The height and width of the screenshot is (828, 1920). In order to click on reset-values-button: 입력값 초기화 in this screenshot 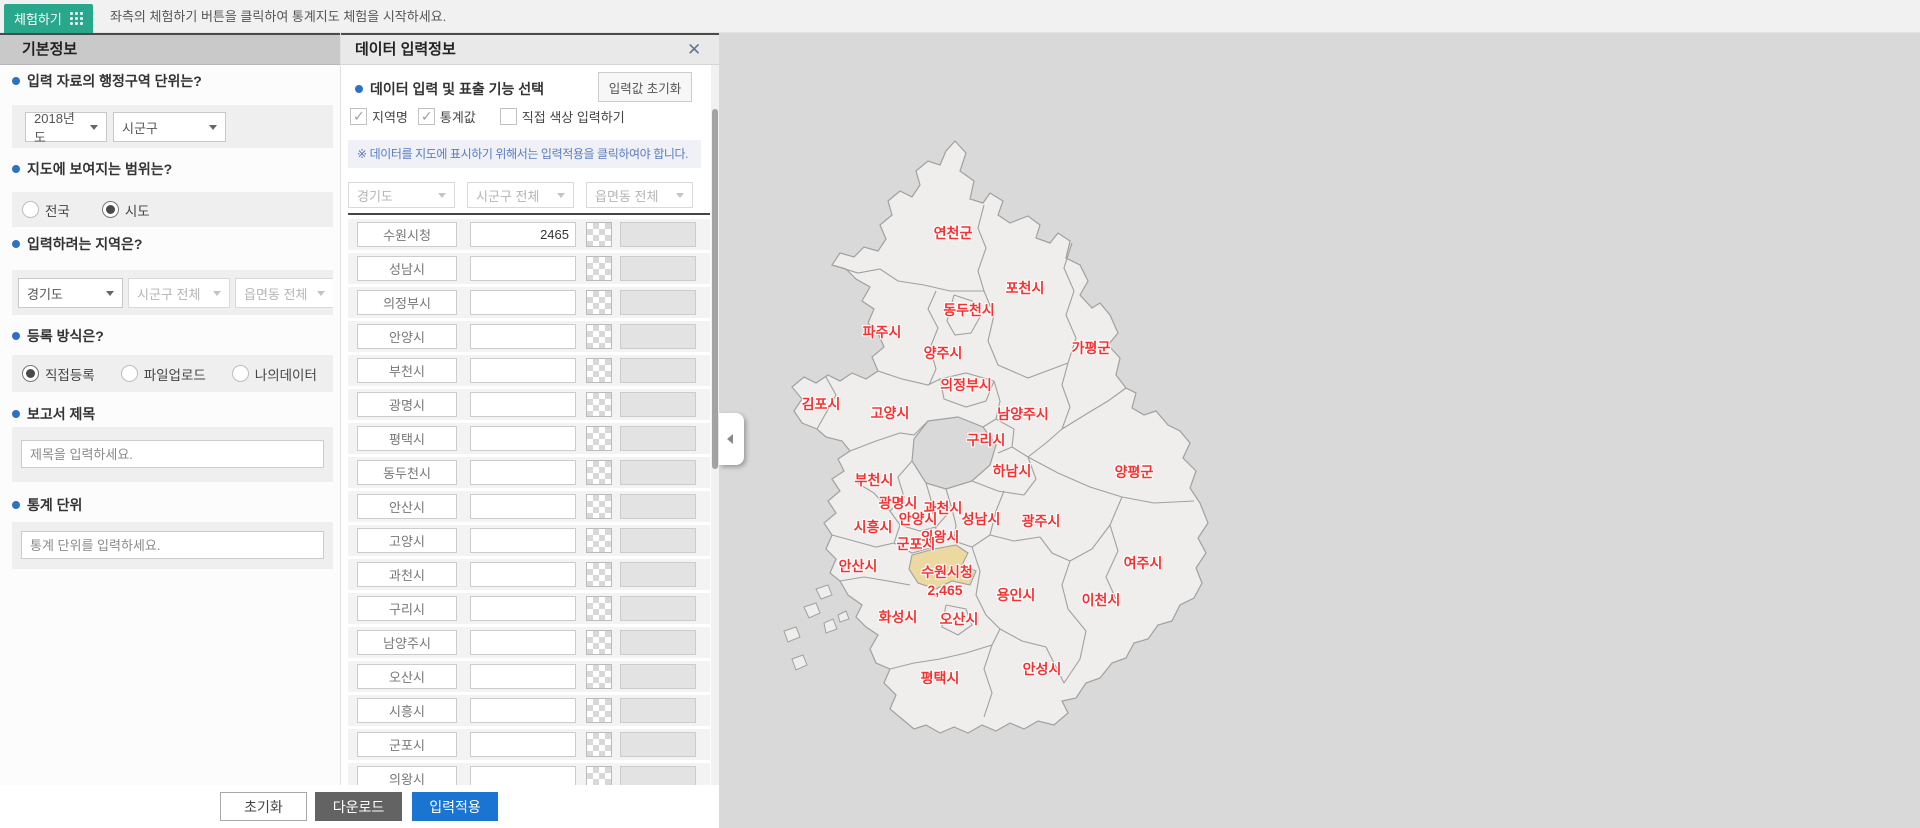, I will do `click(645, 87)`.